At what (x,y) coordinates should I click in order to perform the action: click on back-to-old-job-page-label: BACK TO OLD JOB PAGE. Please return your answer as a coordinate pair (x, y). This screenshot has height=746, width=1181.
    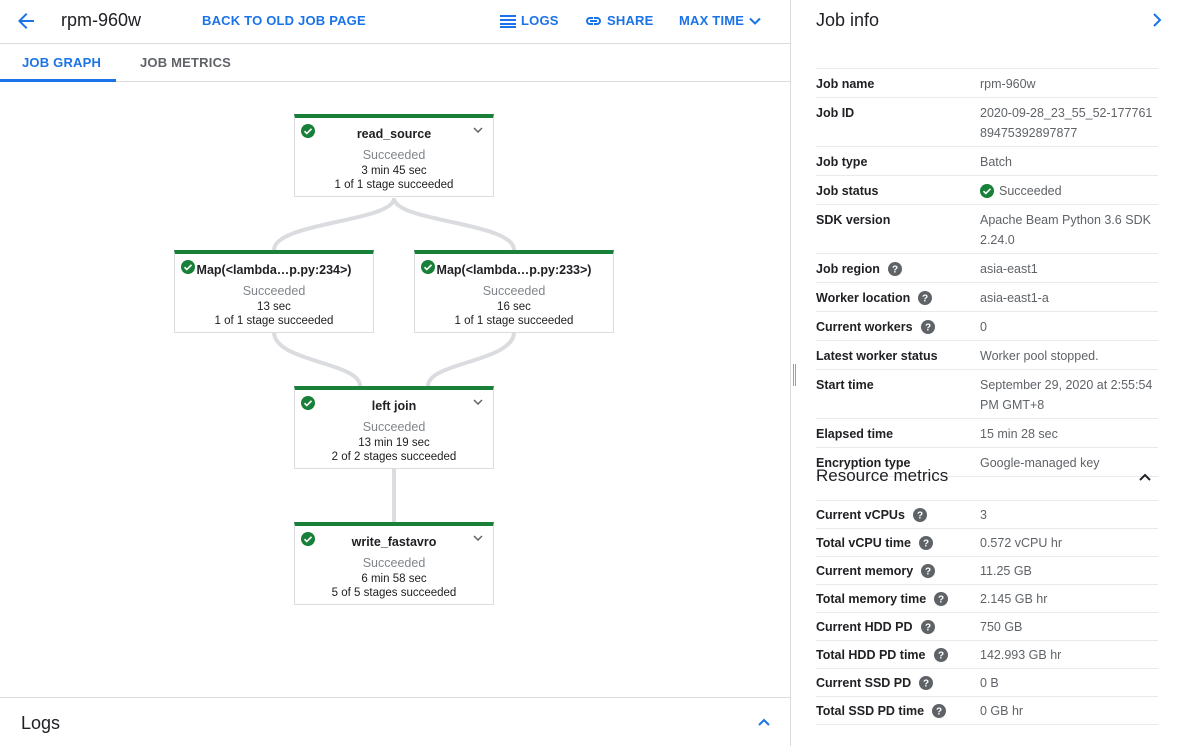
    Looking at the image, I should click on (284, 20).